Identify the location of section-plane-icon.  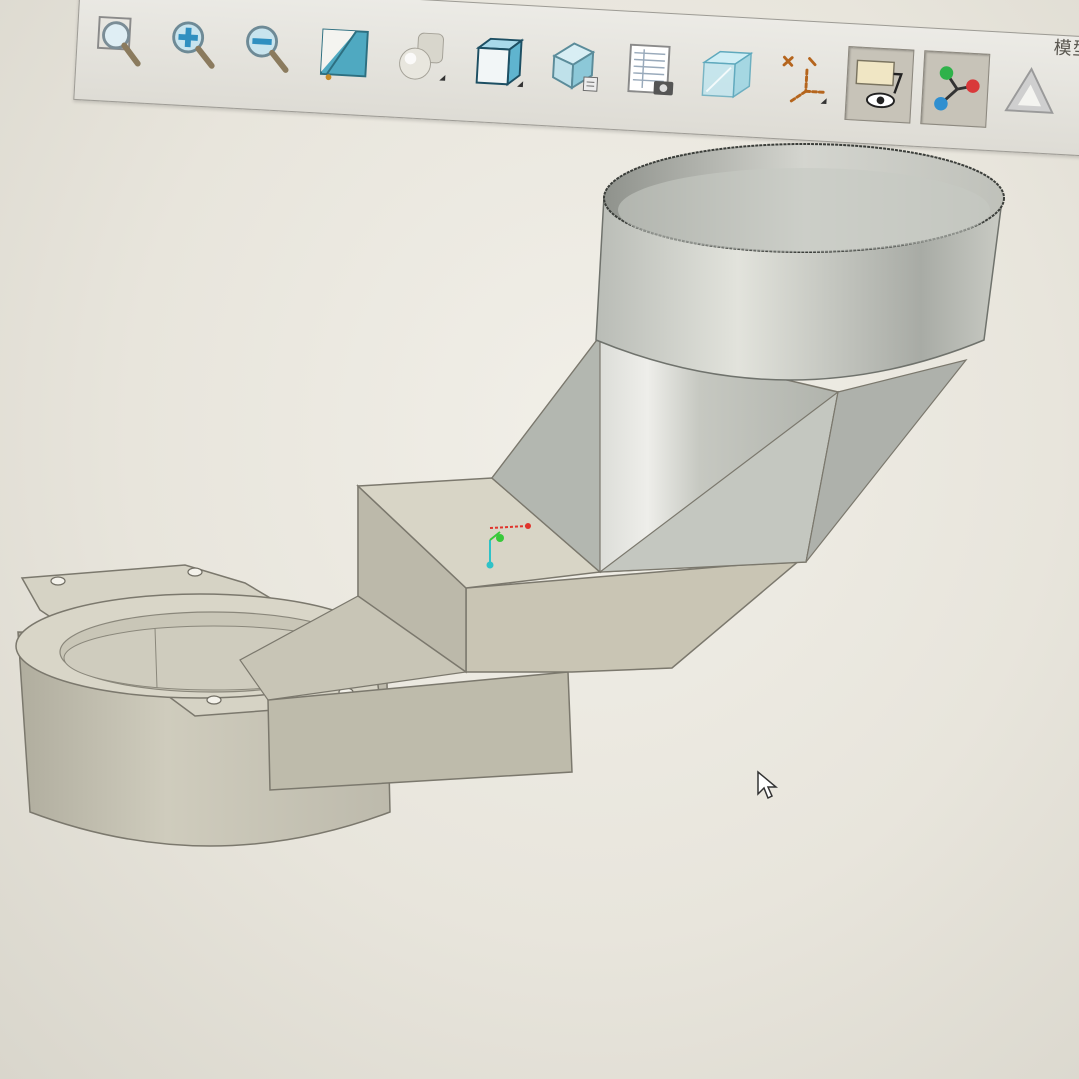
(344, 54).